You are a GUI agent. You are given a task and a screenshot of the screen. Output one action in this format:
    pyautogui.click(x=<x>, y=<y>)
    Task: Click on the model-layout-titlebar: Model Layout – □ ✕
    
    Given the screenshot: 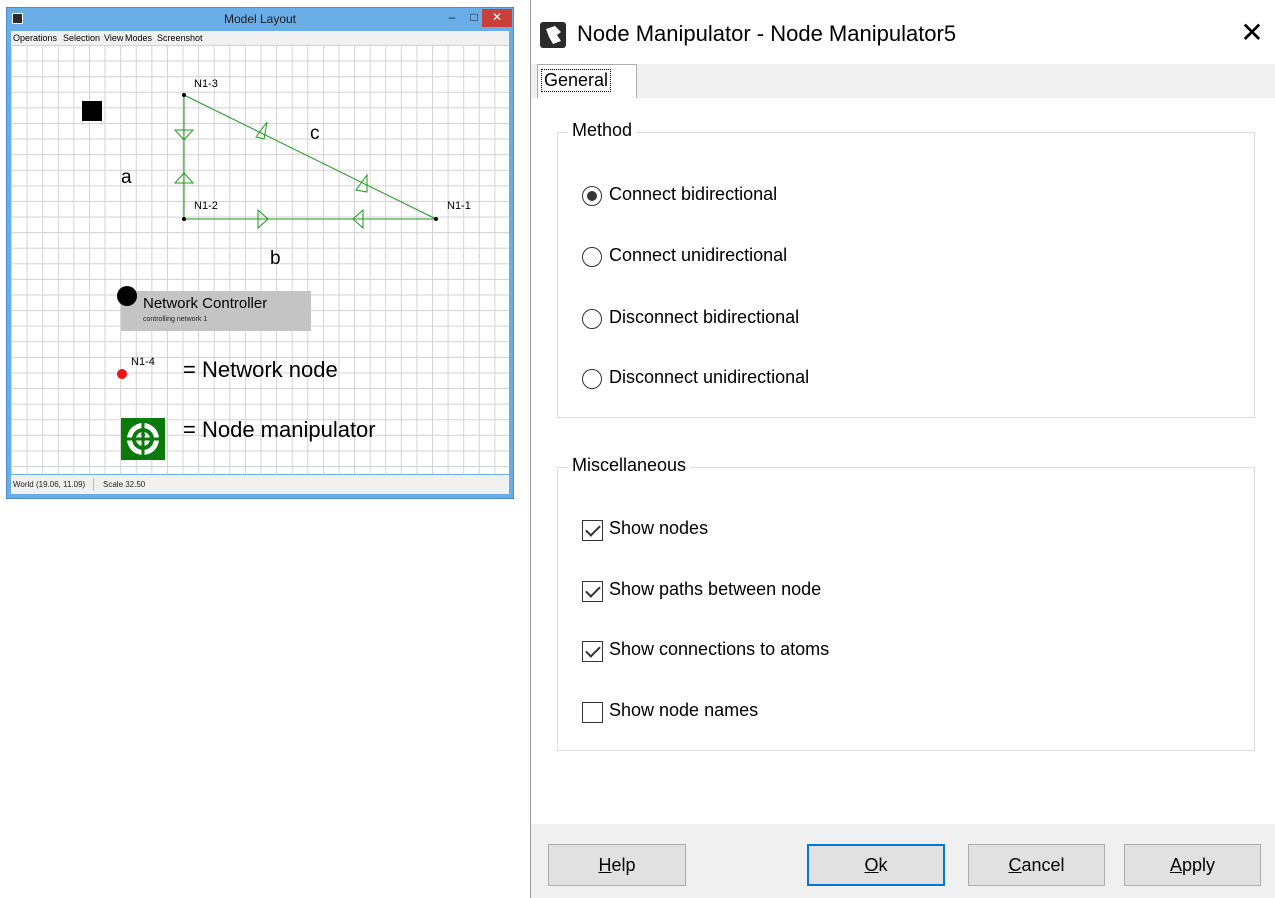 What is the action you would take?
    pyautogui.click(x=260, y=19)
    